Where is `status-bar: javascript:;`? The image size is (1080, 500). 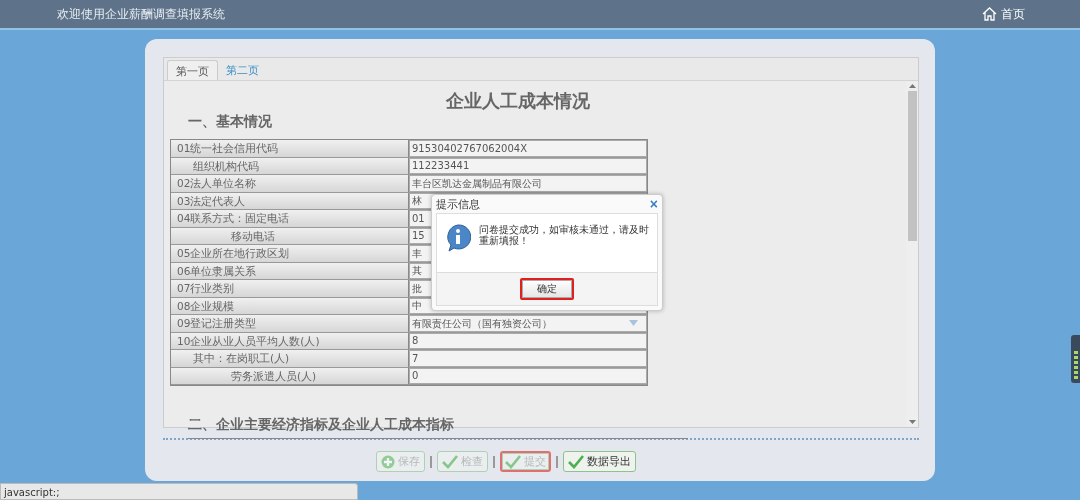
status-bar: javascript:; is located at coordinates (179, 491).